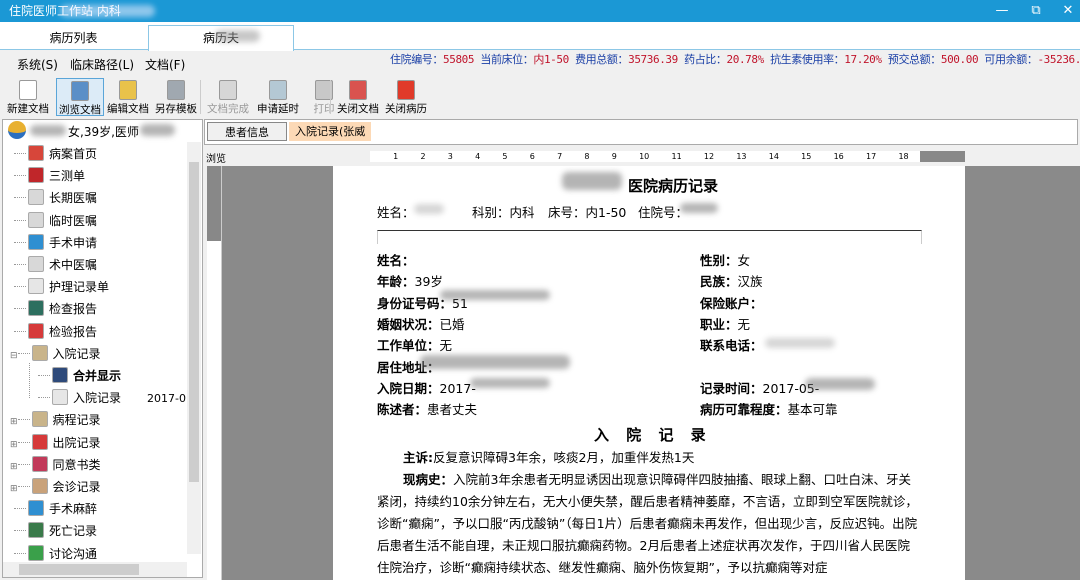 The width and height of the screenshot is (1080, 580). What do you see at coordinates (73, 38) in the screenshot?
I see `tab-record-list: 病历列表` at bounding box center [73, 38].